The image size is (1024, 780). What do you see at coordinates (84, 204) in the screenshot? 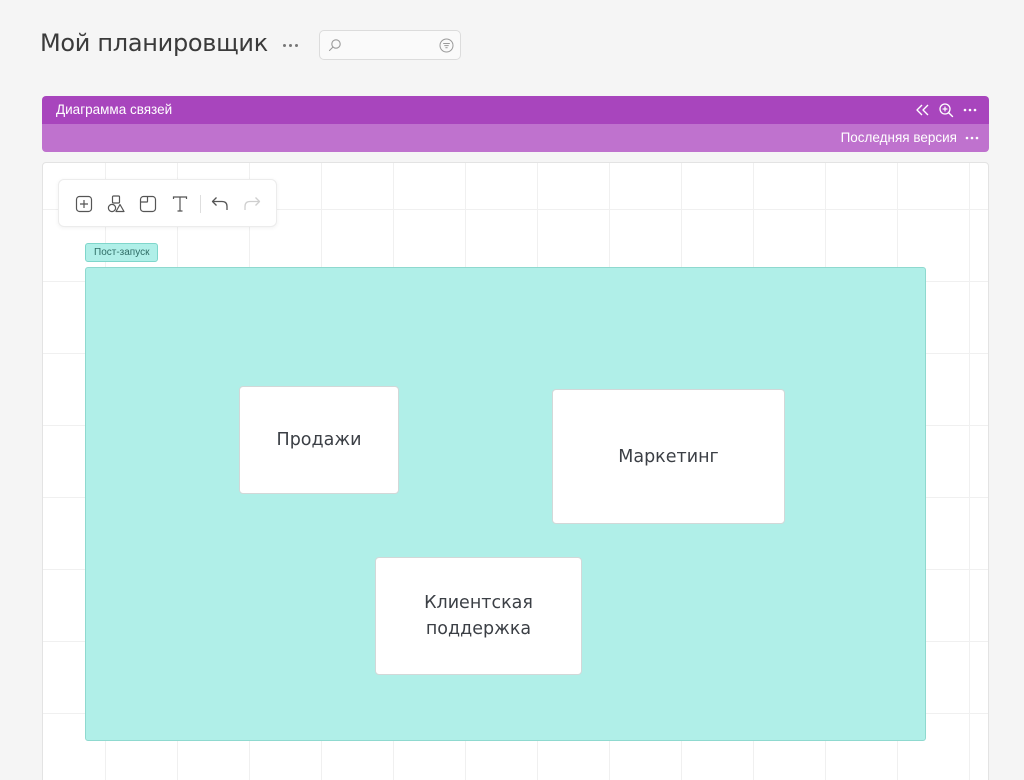
I see `add-node-icon` at bounding box center [84, 204].